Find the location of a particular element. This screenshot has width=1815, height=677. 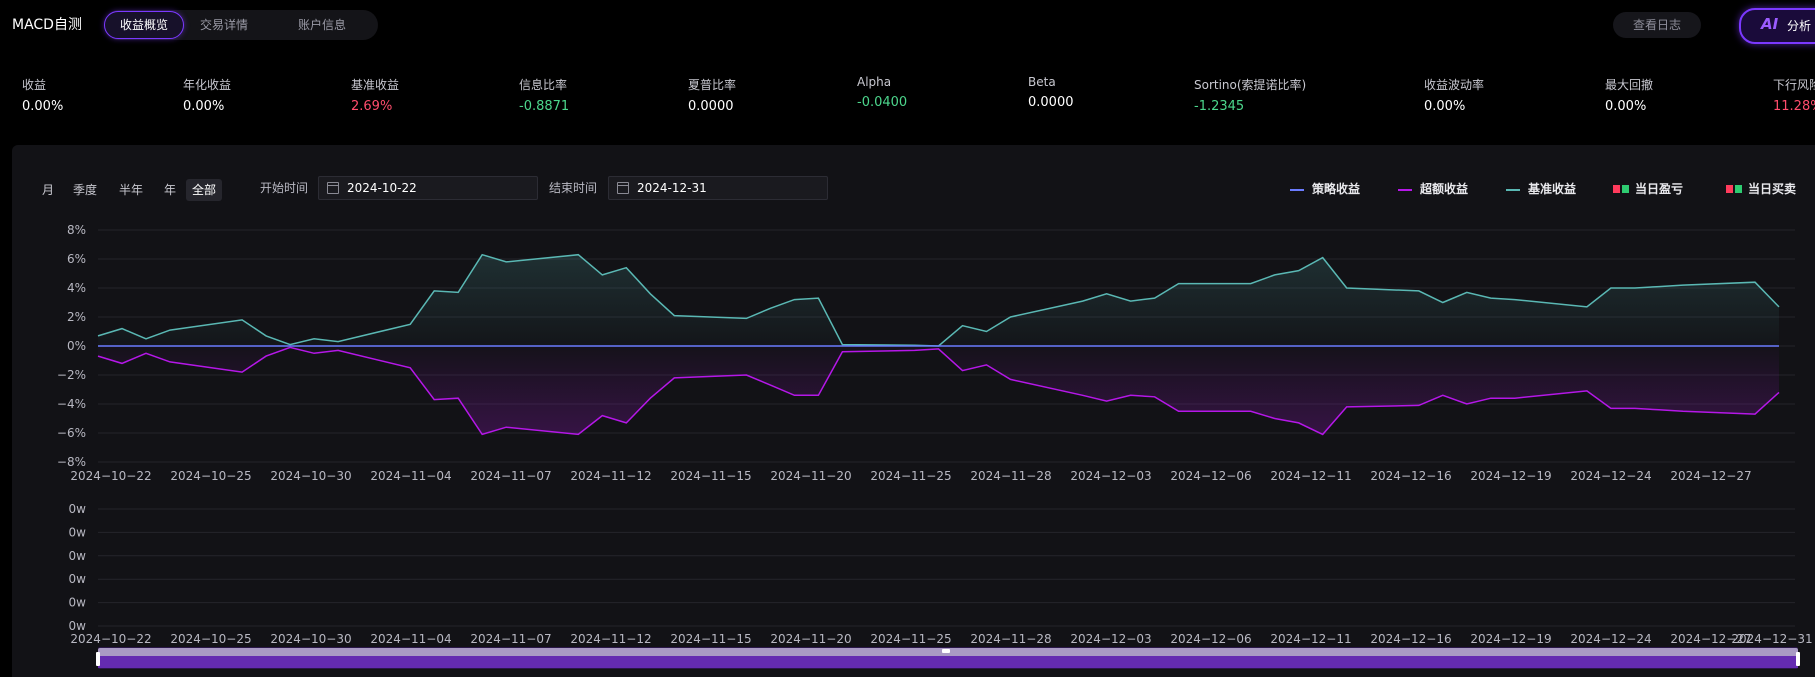

y-tick-label: −2% is located at coordinates (71, 375).